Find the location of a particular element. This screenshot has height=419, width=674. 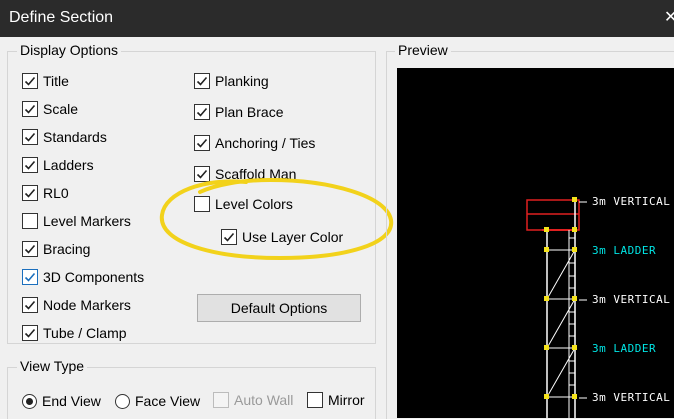

node-markers-checkbox: Node Markers is located at coordinates (76, 305).